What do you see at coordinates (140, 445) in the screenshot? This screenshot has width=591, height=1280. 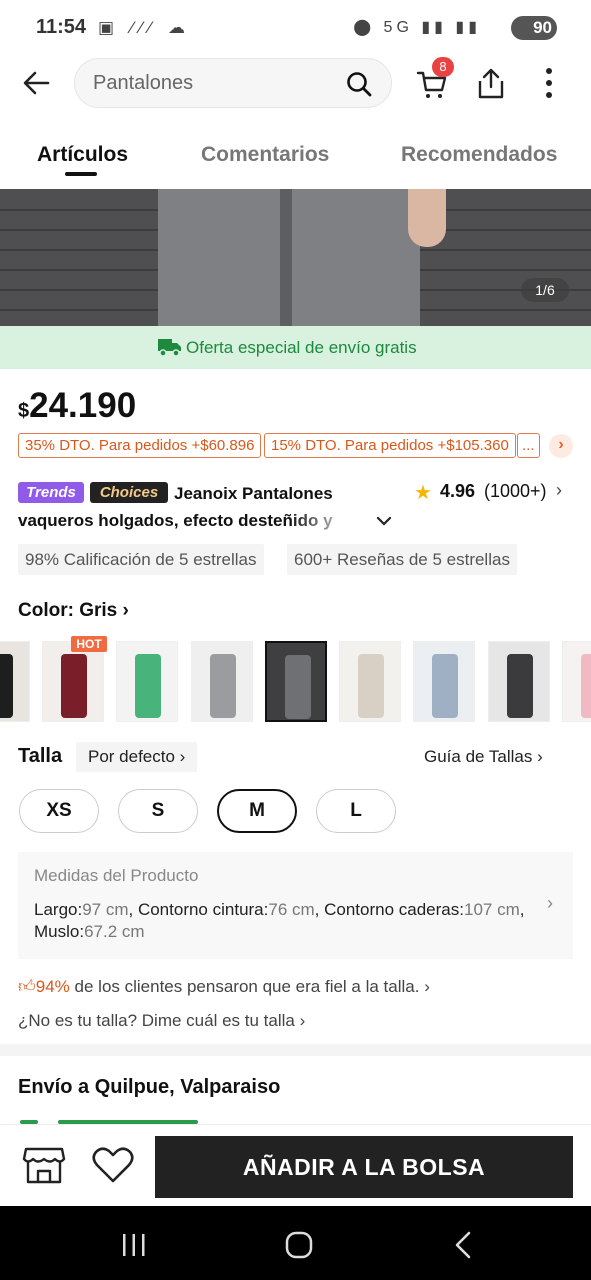 I see `coupon-tag: 35% DTO. Para pedidos +$60.896` at bounding box center [140, 445].